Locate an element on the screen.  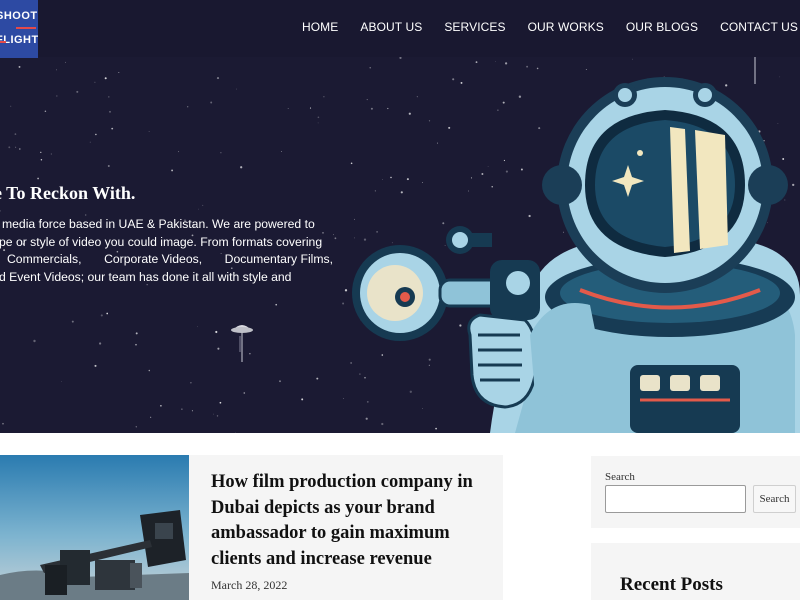
brand-logo: SHOOT FLIGHT is located at coordinates (19, 29).